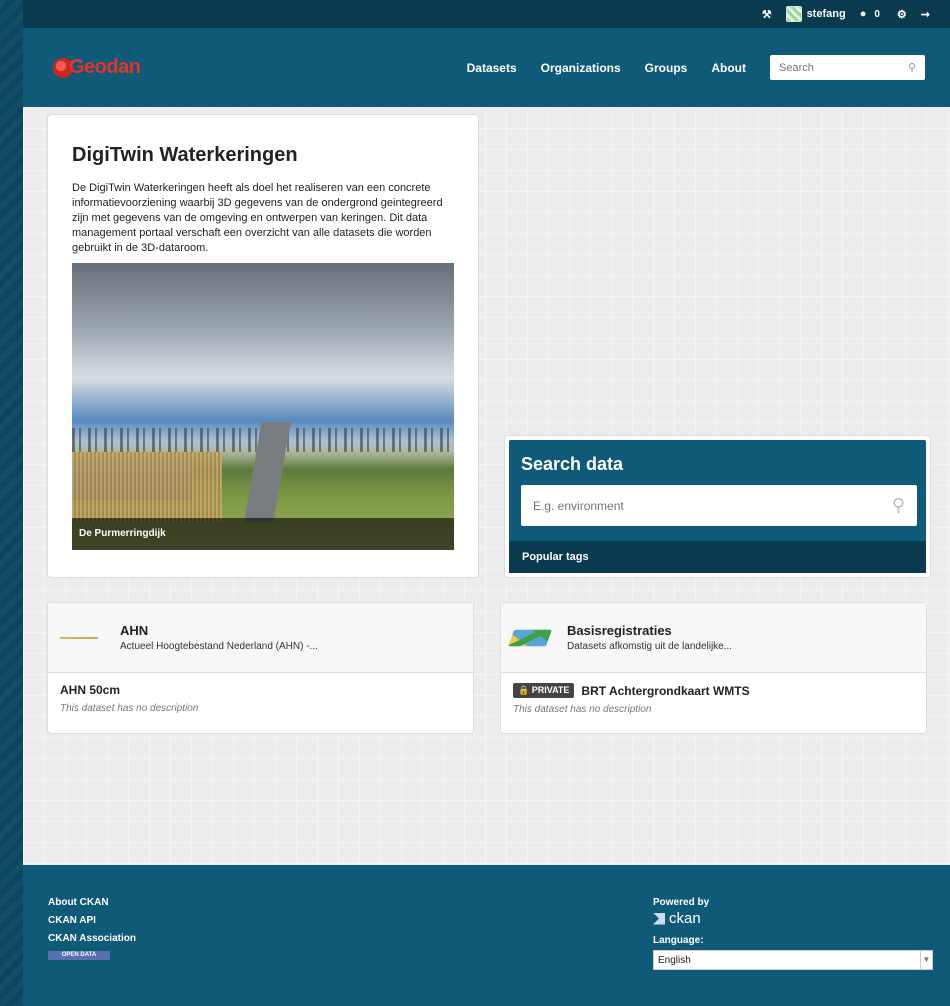 Image resolution: width=950 pixels, height=1006 pixels. I want to click on avatar, so click(793, 14).